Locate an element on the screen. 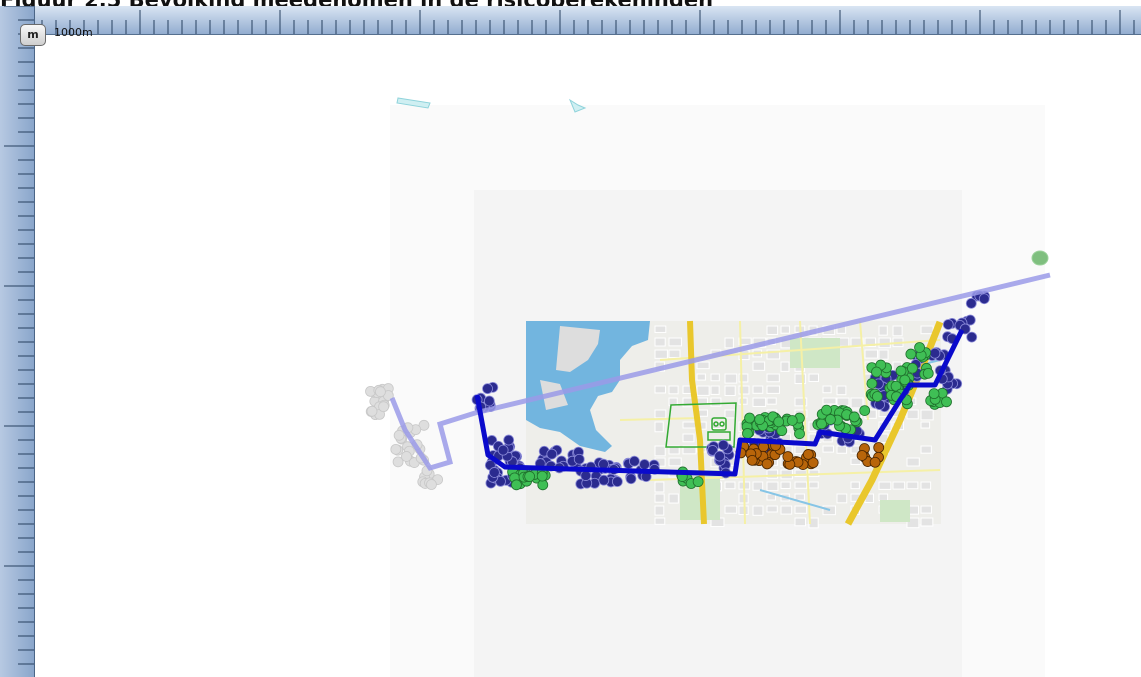  horizontal-ruler-ticks is located at coordinates (567, 22).